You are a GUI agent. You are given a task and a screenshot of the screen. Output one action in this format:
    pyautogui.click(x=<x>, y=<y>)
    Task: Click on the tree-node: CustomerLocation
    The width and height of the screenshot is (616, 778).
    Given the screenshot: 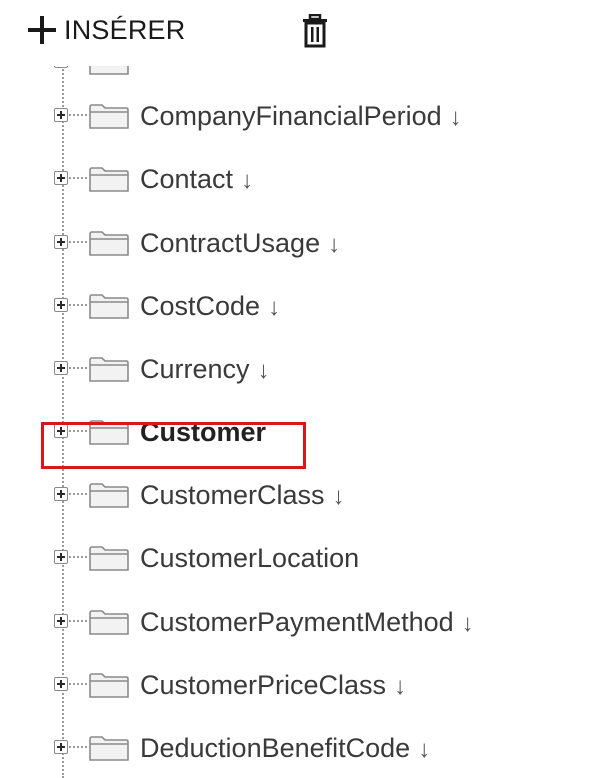 What is the action you would take?
    pyautogui.click(x=308, y=559)
    